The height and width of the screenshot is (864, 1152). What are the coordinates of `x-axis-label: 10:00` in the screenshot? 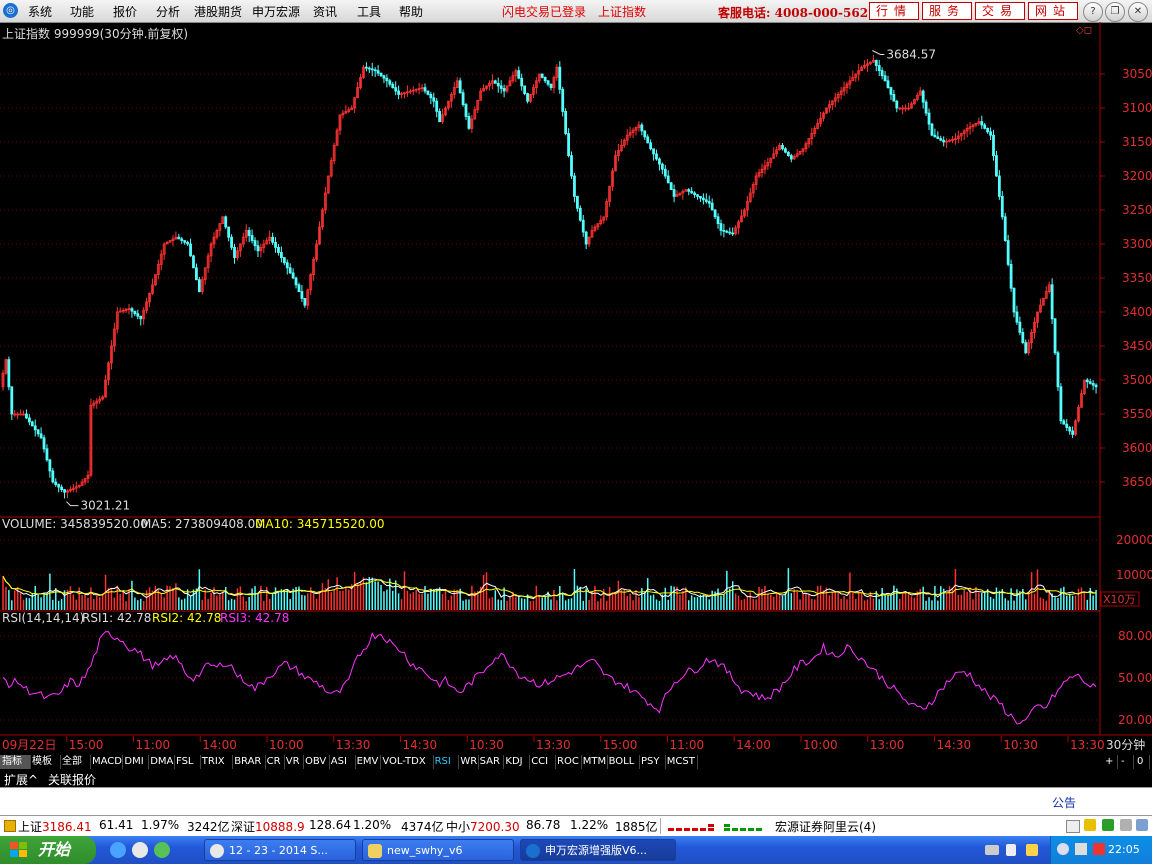 It's located at (820, 745).